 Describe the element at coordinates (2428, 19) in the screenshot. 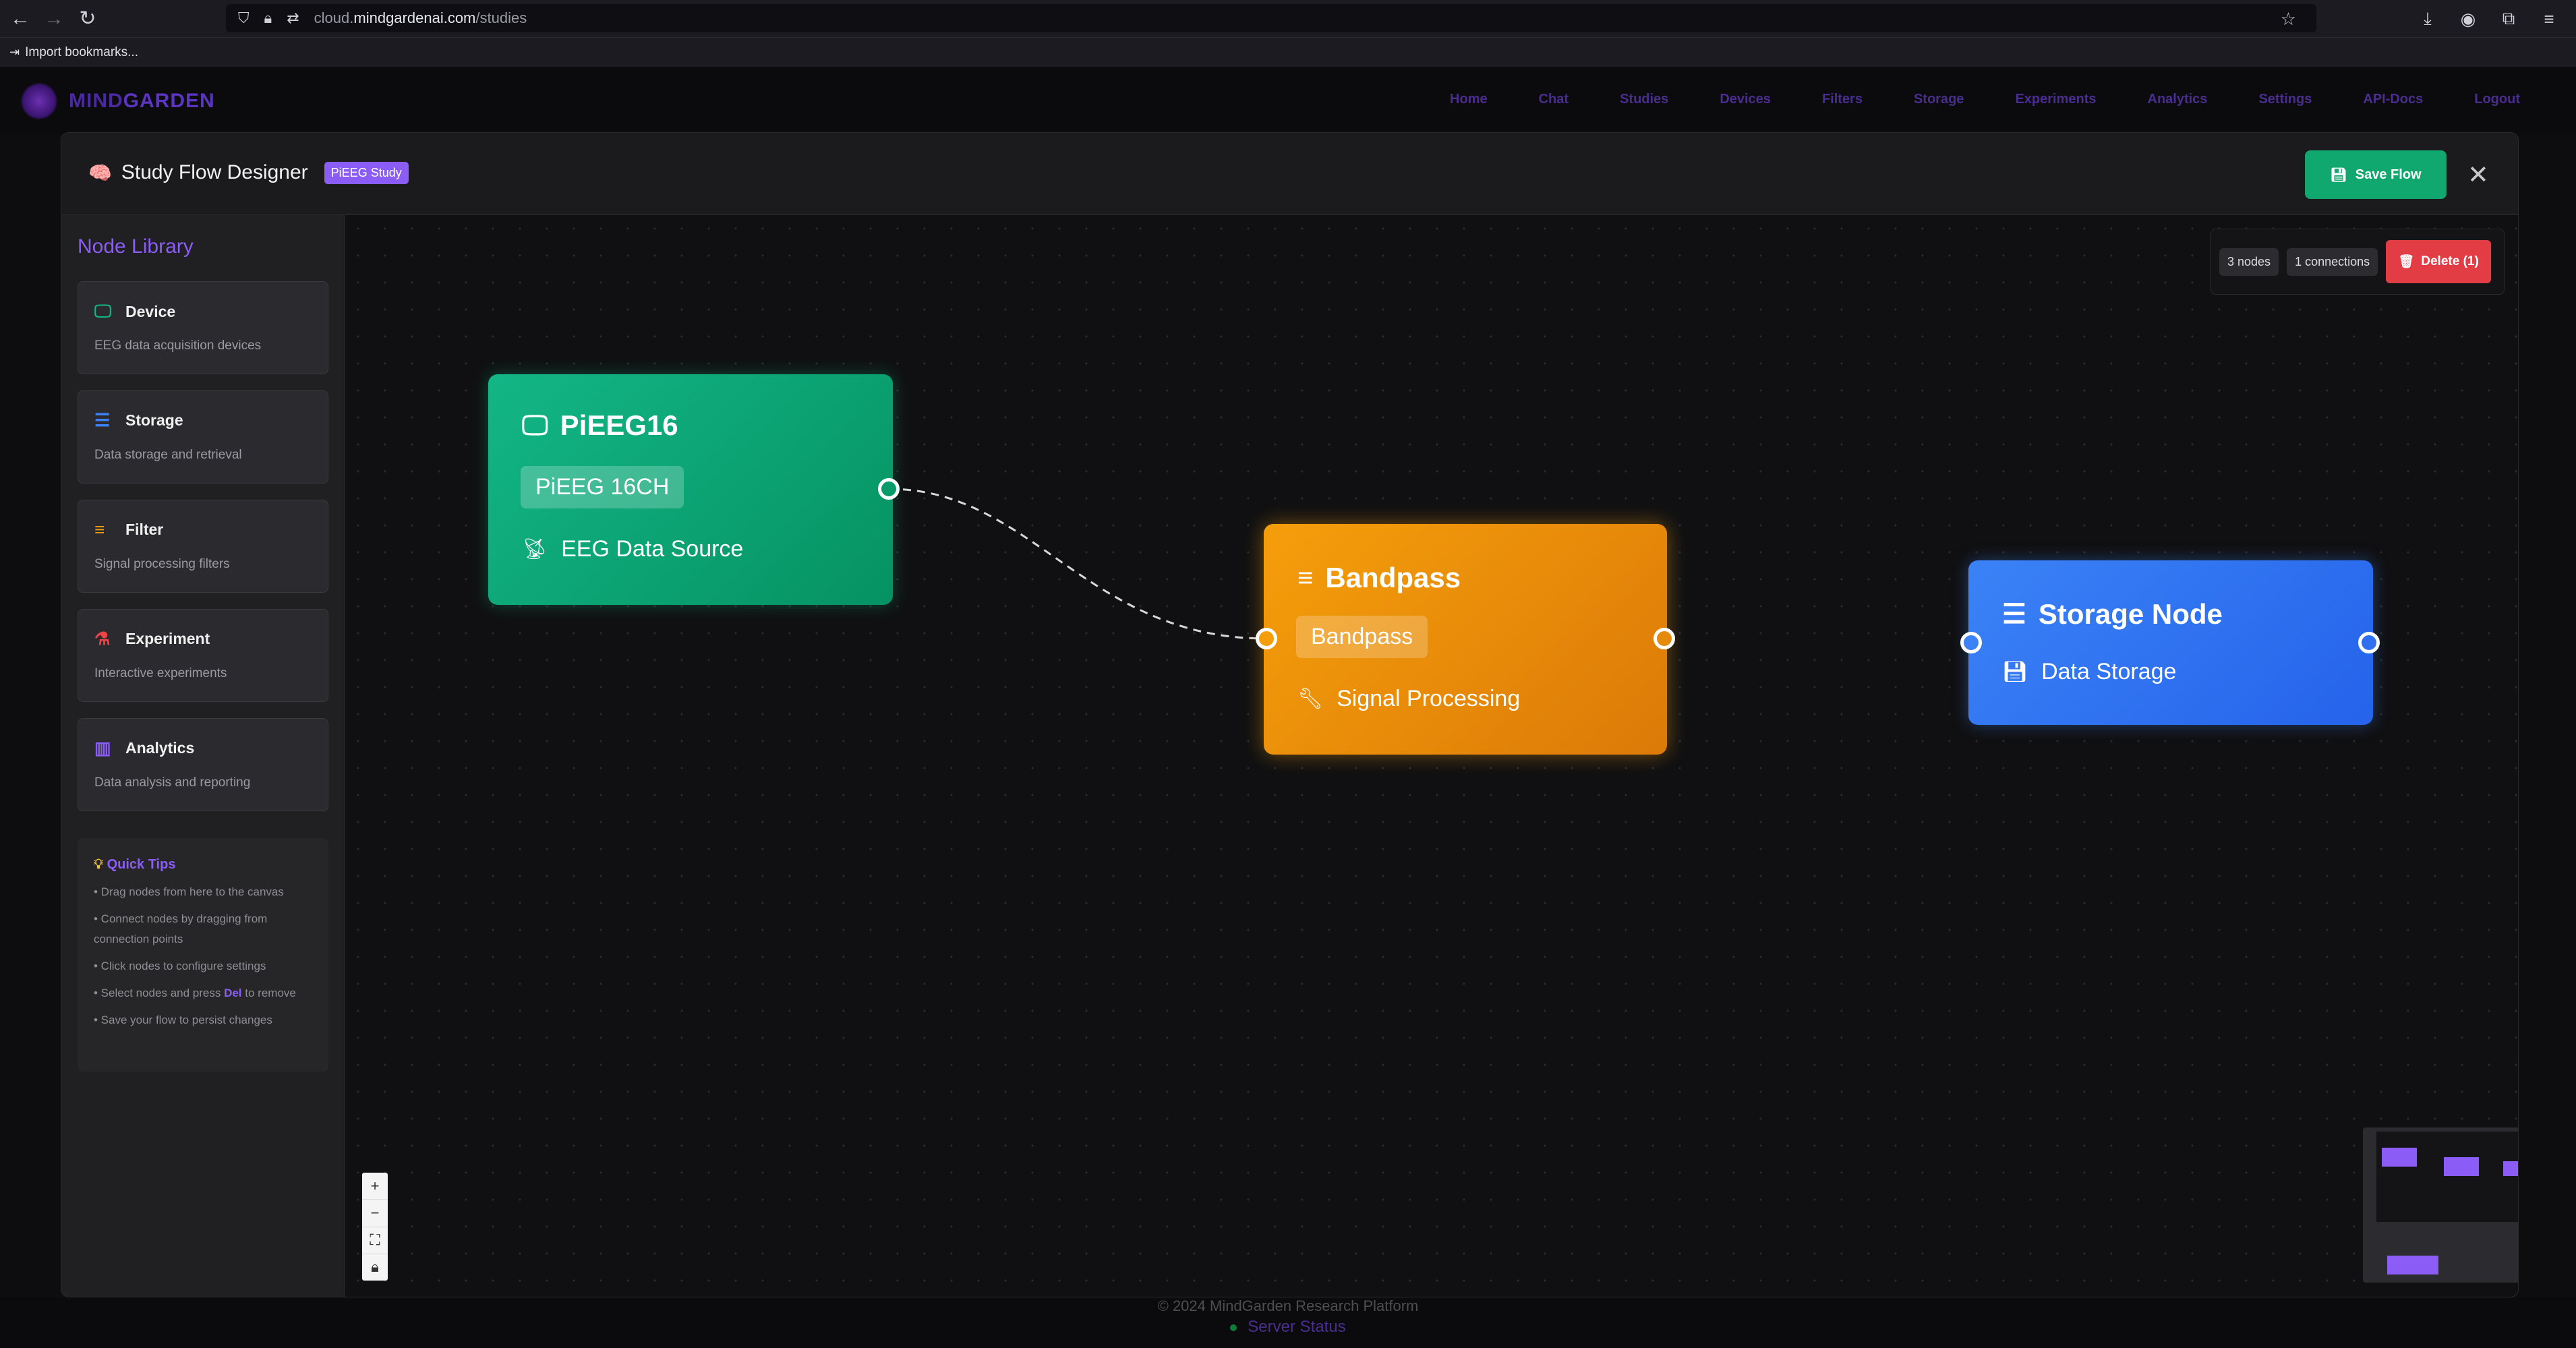

I see `downloads-icon: ⤓` at that location.